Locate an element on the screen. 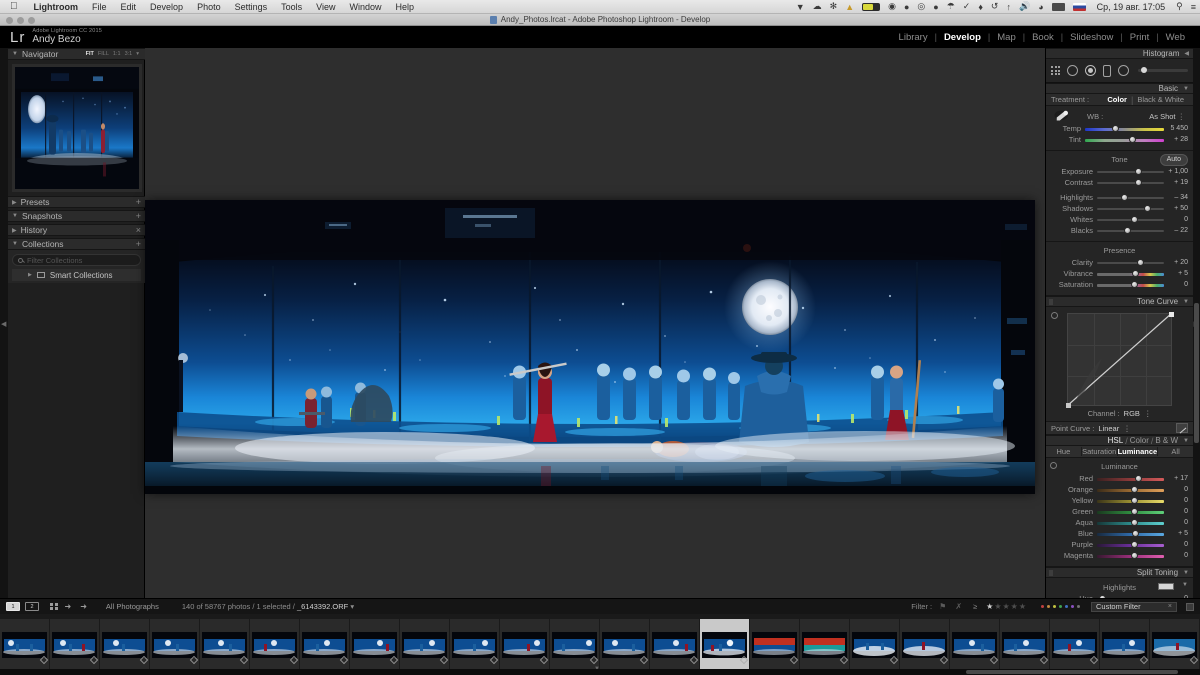 This screenshot has height=675, width=1200. crop-tool-icon is located at coordinates (1055, 70).